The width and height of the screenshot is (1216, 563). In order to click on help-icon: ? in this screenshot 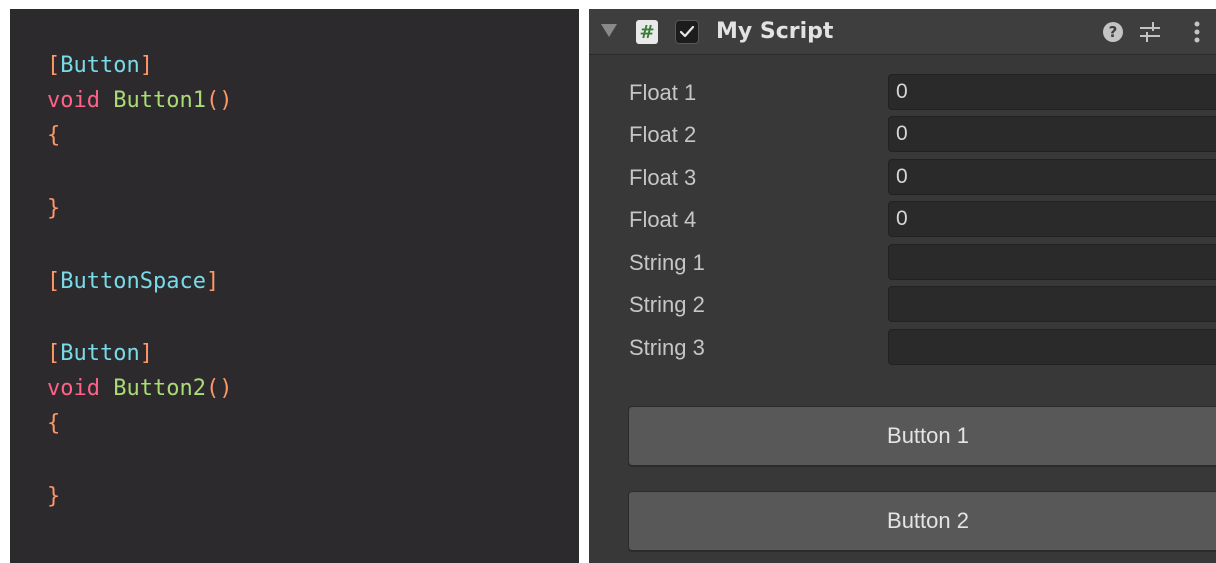, I will do `click(1113, 32)`.